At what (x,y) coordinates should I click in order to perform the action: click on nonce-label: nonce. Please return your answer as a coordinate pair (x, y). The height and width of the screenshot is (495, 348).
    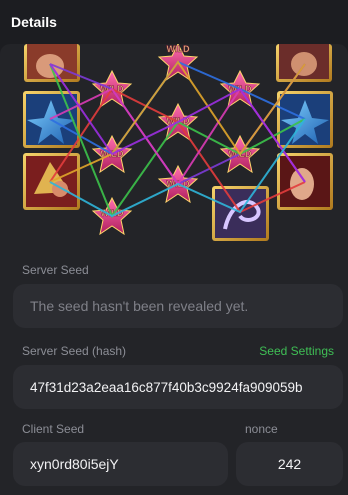
    Looking at the image, I should click on (261, 429).